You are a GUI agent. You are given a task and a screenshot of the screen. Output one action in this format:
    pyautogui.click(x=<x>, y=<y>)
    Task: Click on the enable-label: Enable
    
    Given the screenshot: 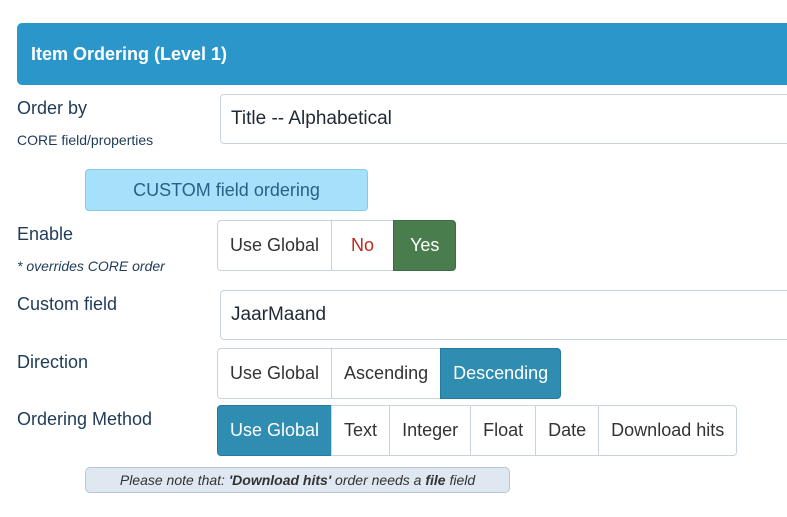 What is the action you would take?
    pyautogui.click(x=45, y=234)
    